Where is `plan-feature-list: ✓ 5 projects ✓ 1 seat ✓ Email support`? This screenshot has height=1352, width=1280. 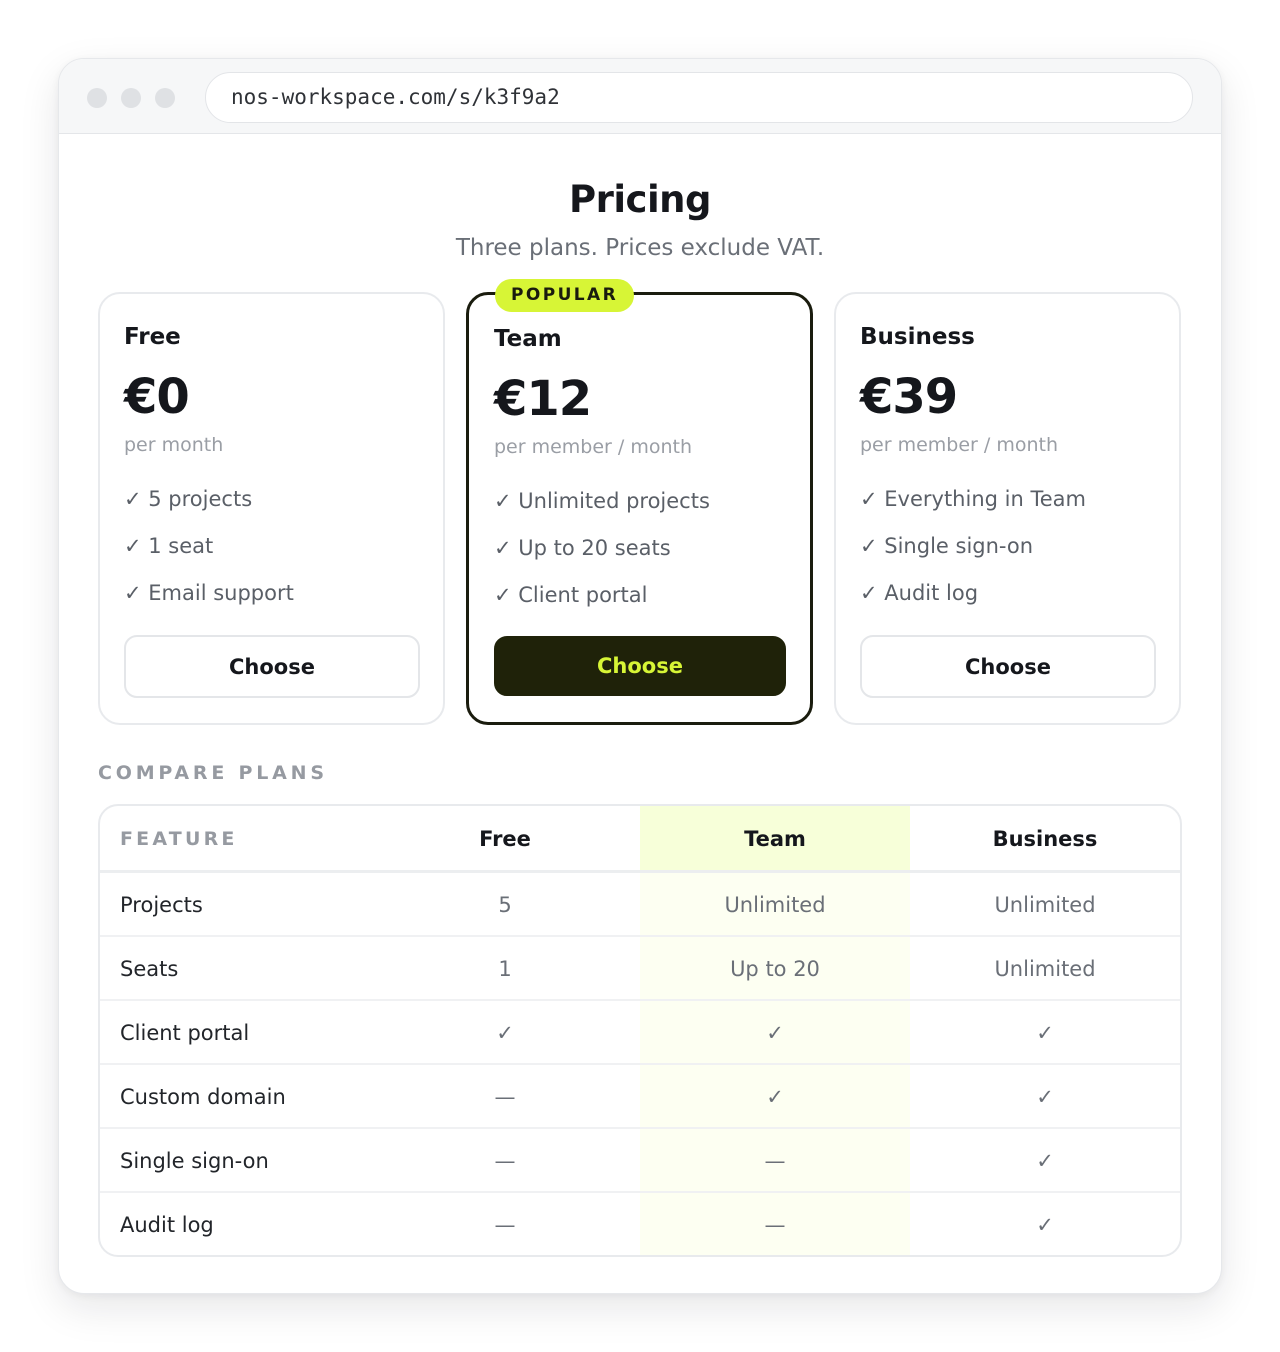 plan-feature-list: ✓ 5 projects ✓ 1 seat ✓ Email support is located at coordinates (209, 556).